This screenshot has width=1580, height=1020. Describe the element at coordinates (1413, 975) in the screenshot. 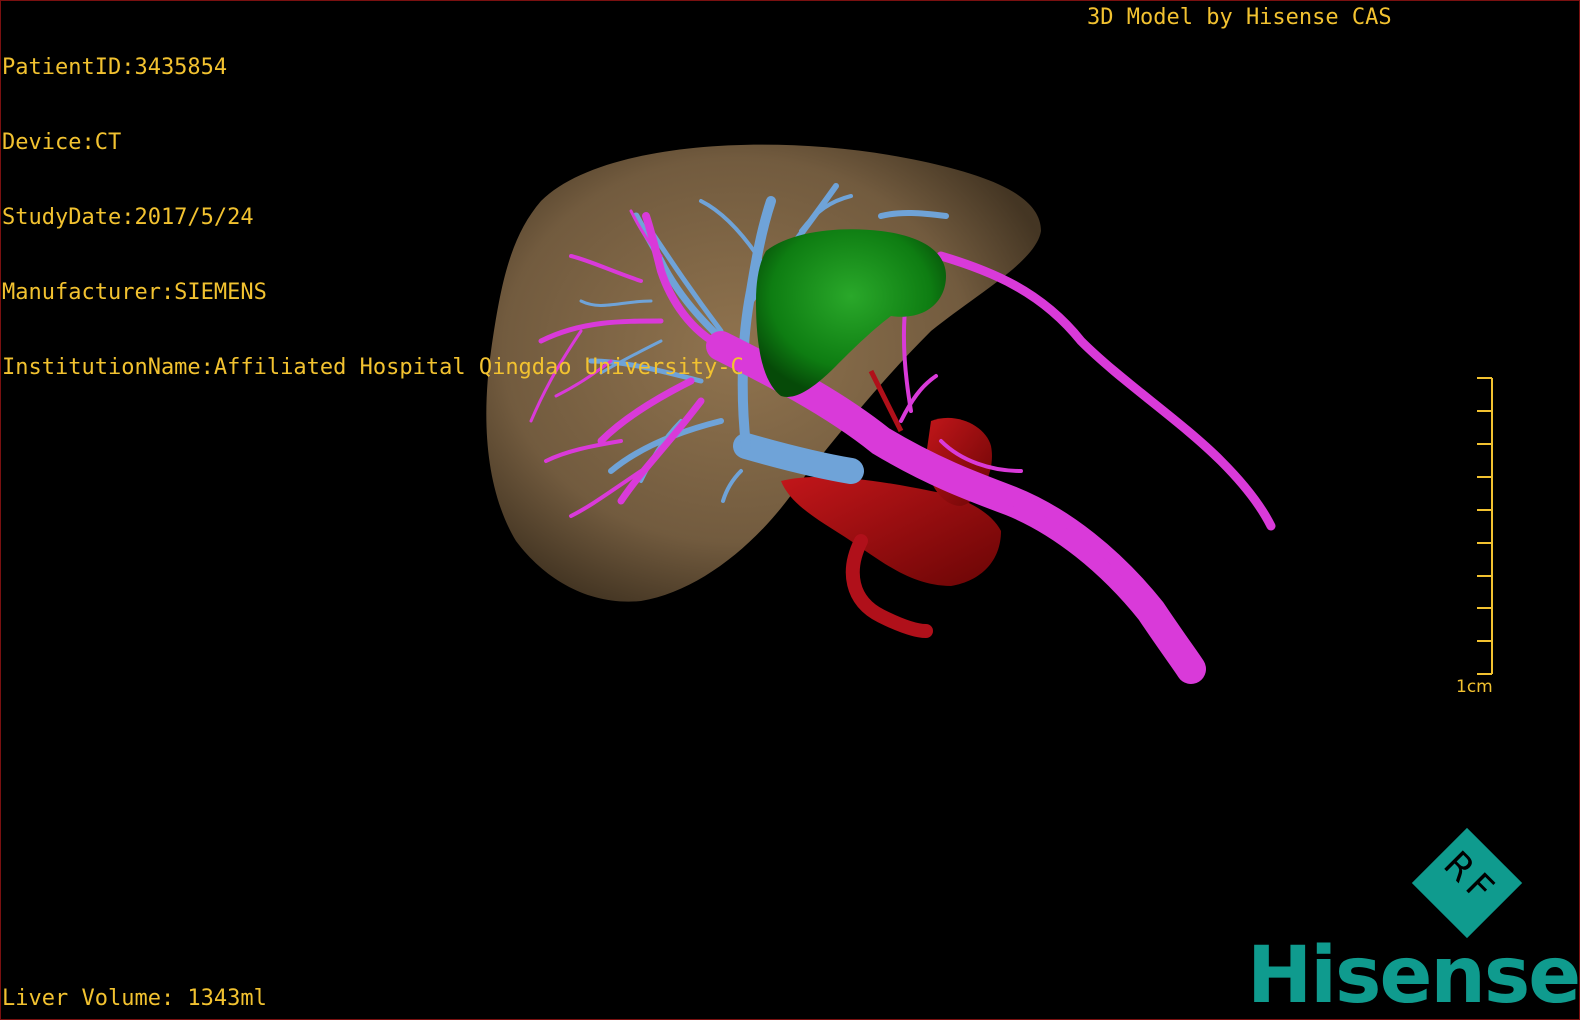

I see `brand-logo: Hisense` at that location.